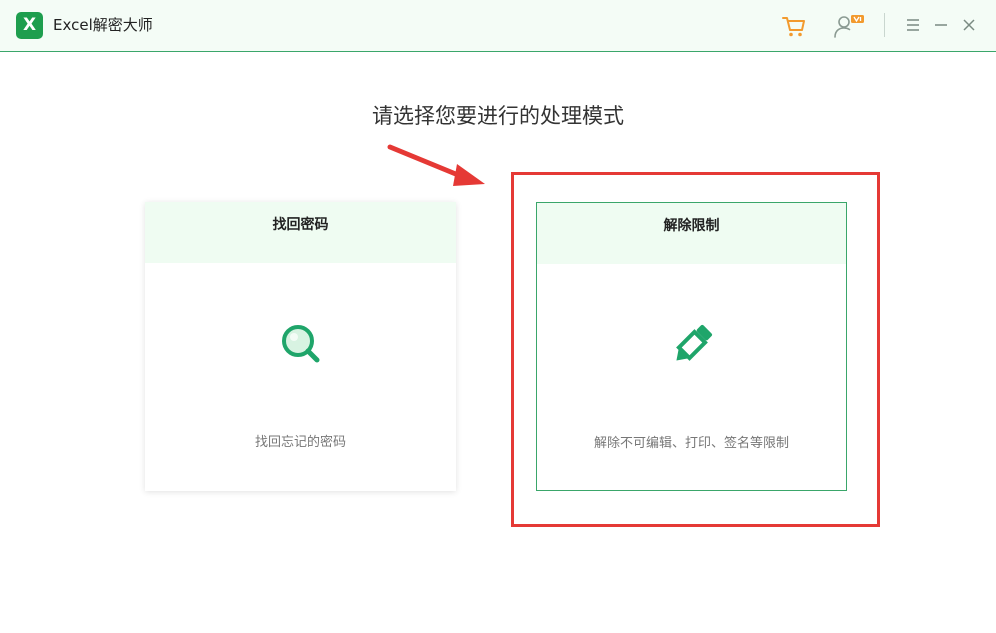 The height and width of the screenshot is (633, 996). Describe the element at coordinates (884, 25) in the screenshot. I see `title-bar-divider` at that location.